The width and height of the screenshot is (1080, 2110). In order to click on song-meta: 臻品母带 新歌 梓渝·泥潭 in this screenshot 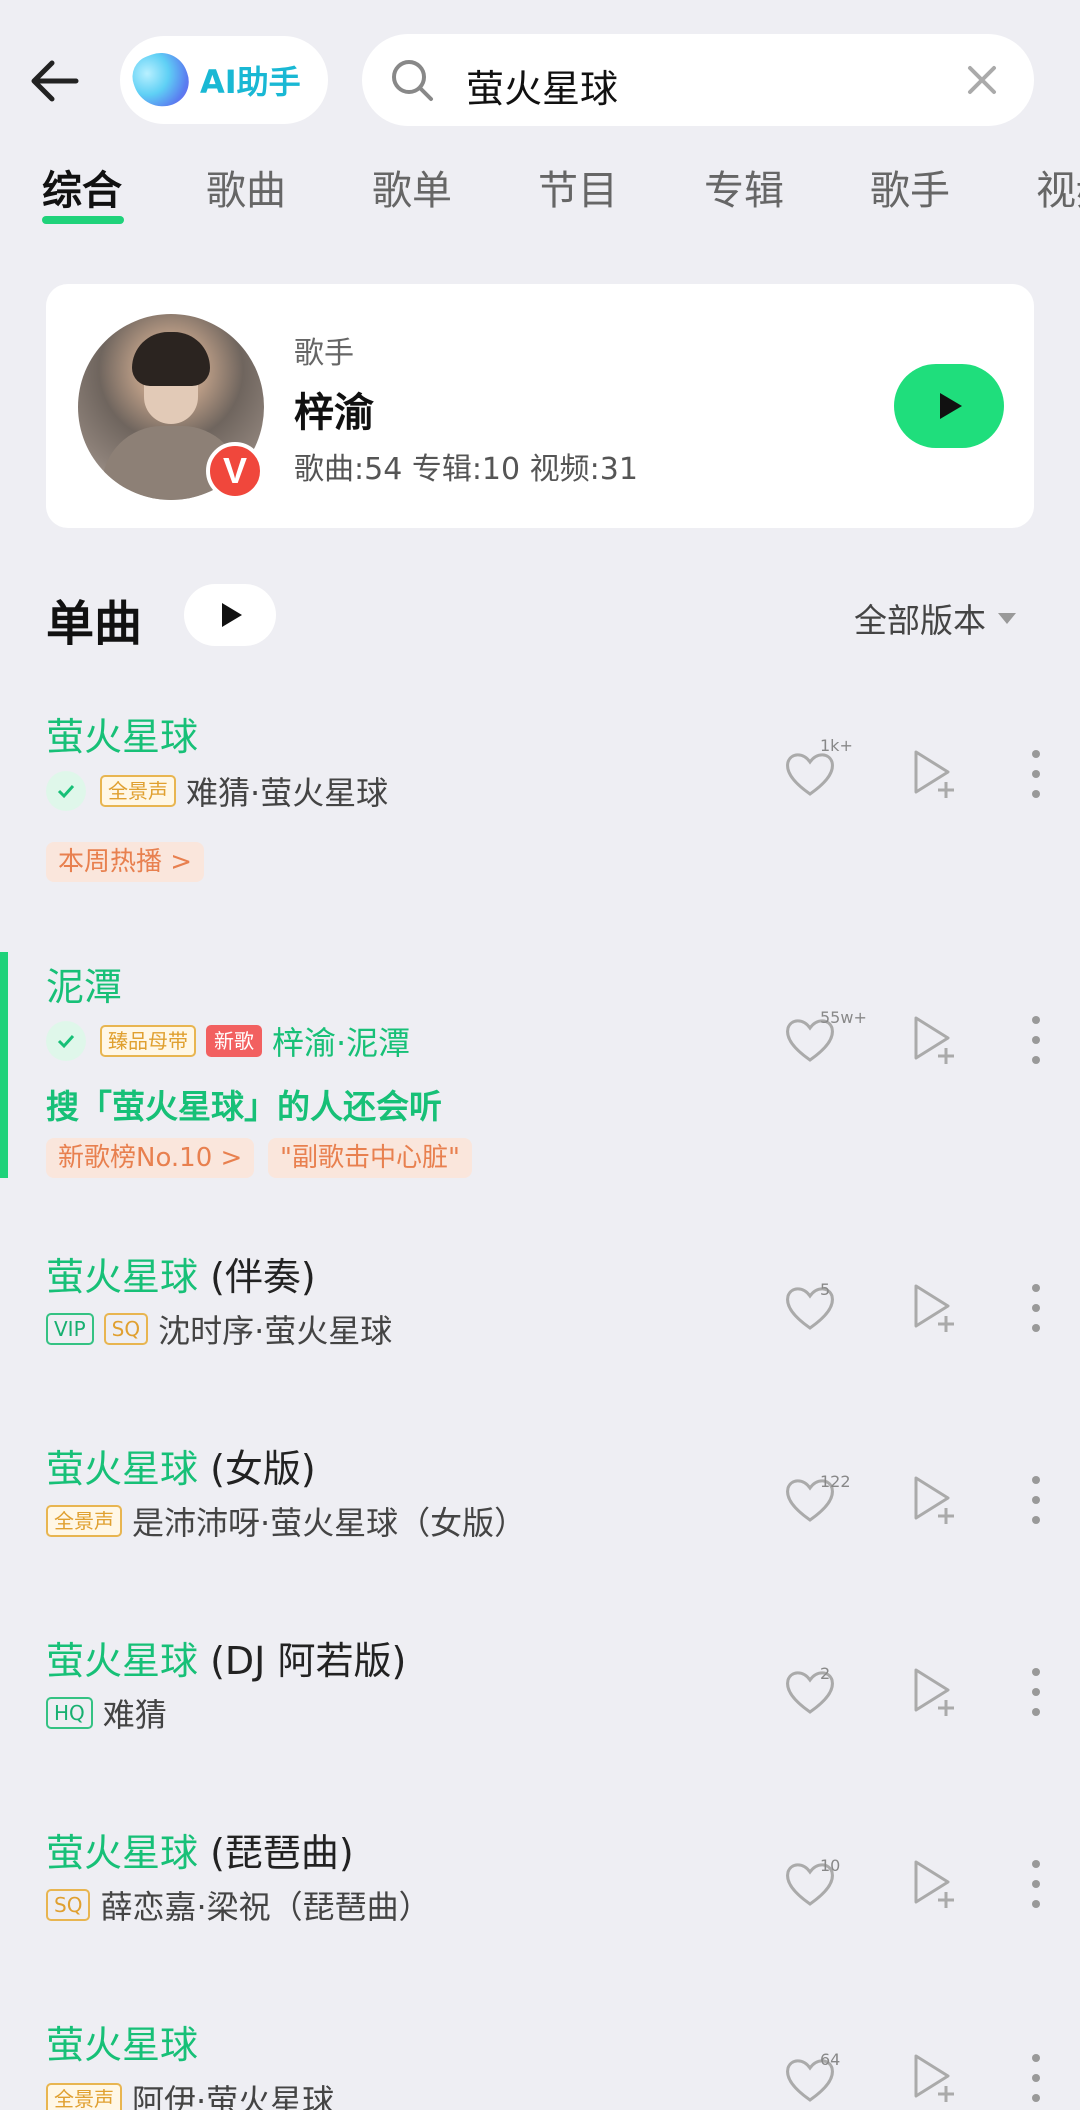, I will do `click(228, 1041)`.